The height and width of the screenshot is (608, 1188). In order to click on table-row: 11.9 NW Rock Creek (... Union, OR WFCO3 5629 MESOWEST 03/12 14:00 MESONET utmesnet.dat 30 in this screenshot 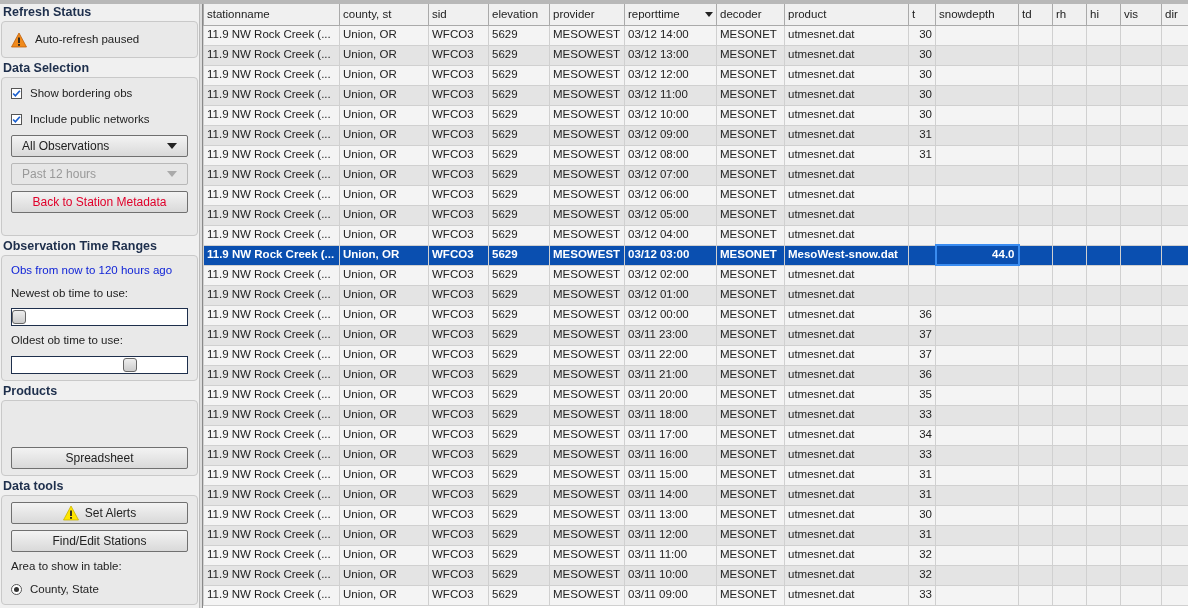, I will do `click(695, 35)`.